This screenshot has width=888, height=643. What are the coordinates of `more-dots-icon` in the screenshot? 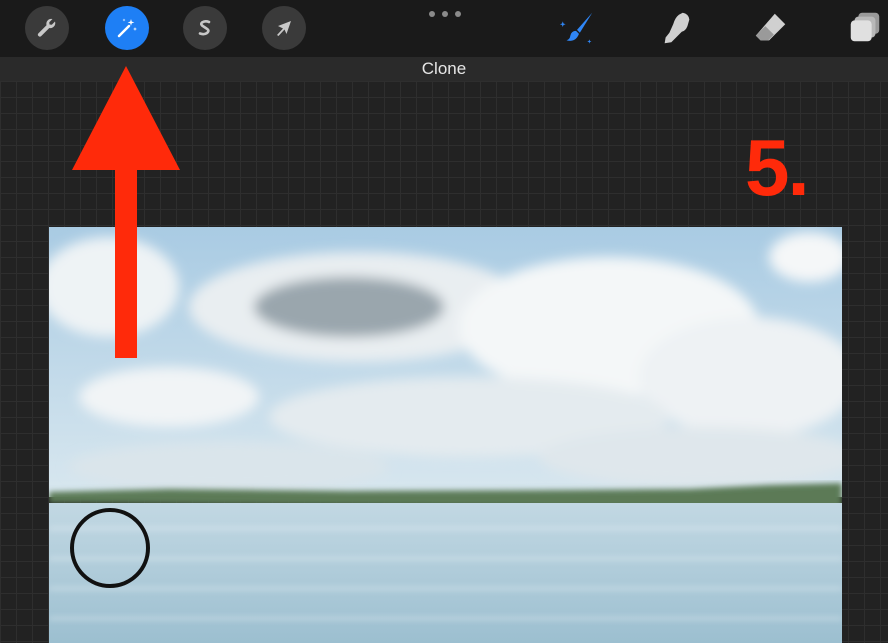 It's located at (445, 14).